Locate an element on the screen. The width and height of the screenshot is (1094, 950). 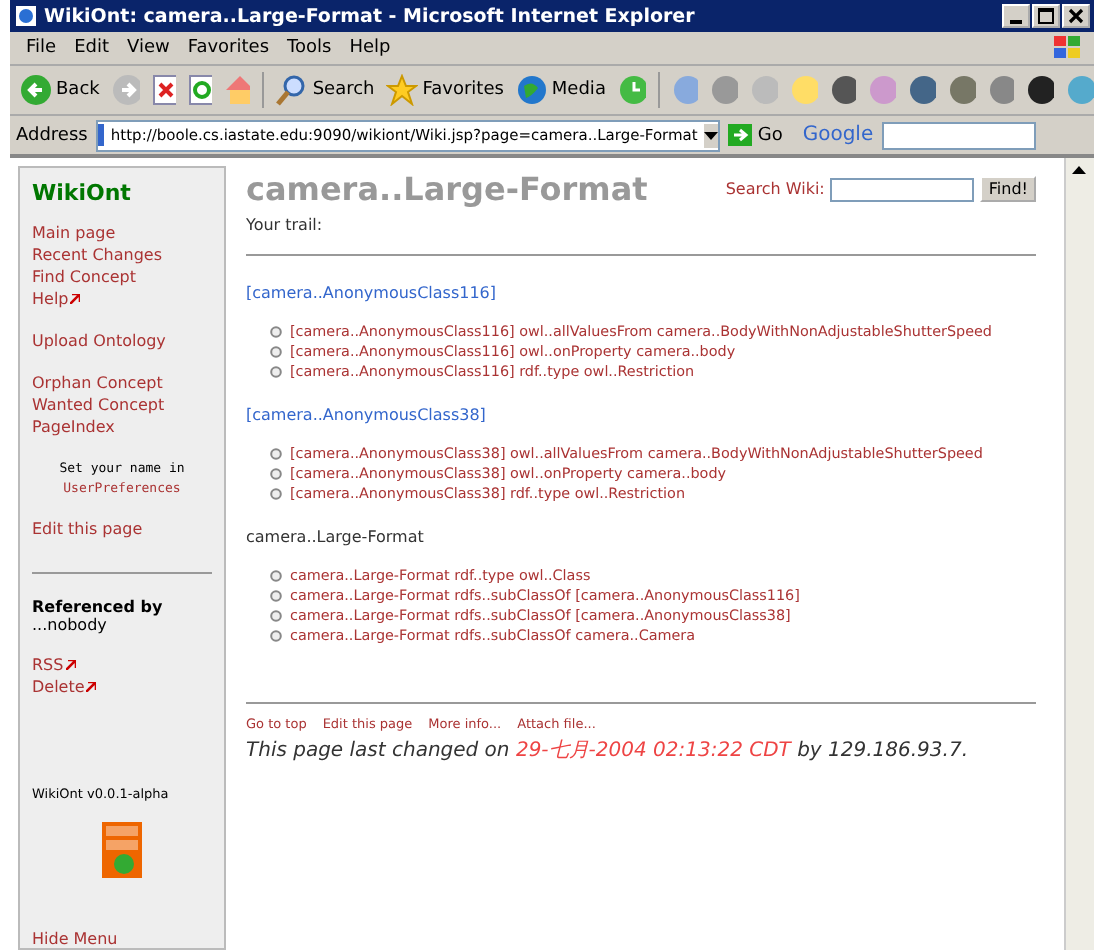
sidebar-link: Wanted Concept is located at coordinates (98, 405).